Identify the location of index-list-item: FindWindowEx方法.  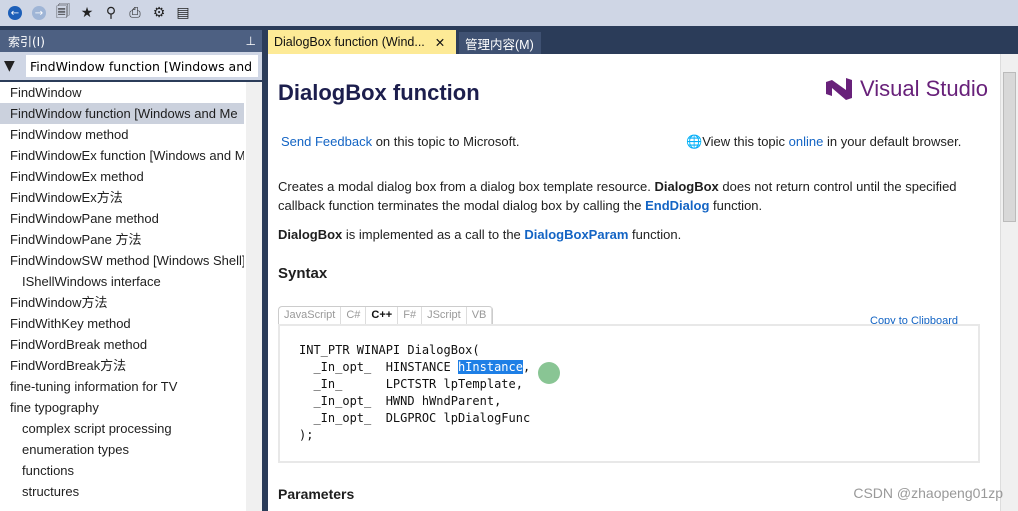
(122, 197).